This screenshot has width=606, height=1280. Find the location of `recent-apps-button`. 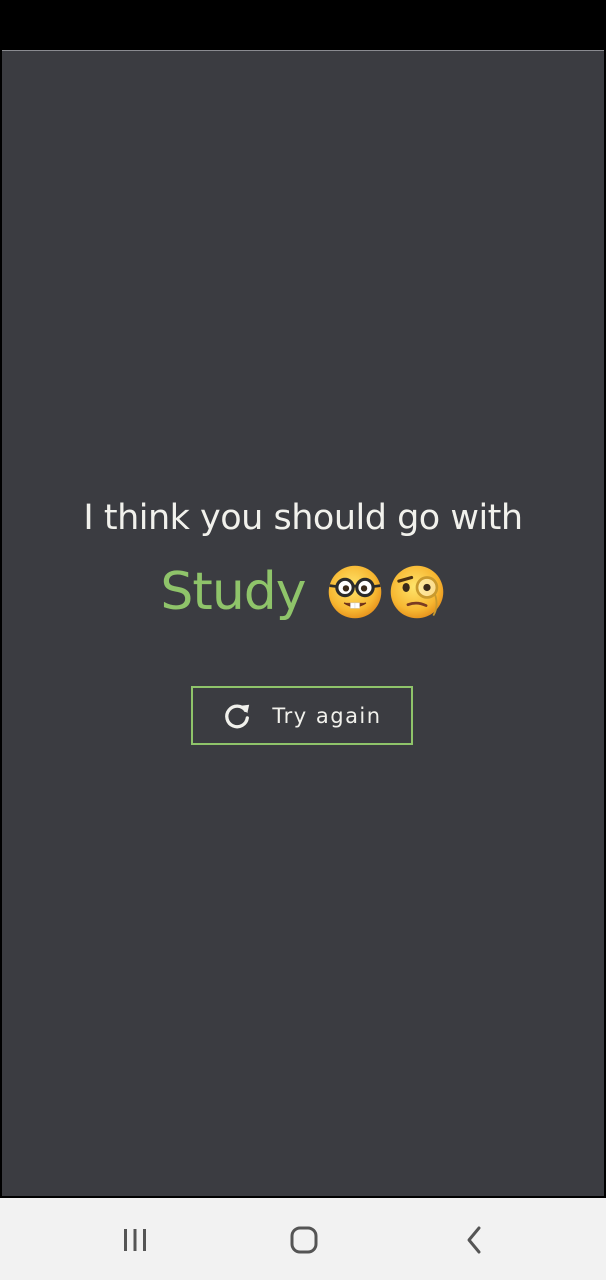

recent-apps-button is located at coordinates (135, 1240).